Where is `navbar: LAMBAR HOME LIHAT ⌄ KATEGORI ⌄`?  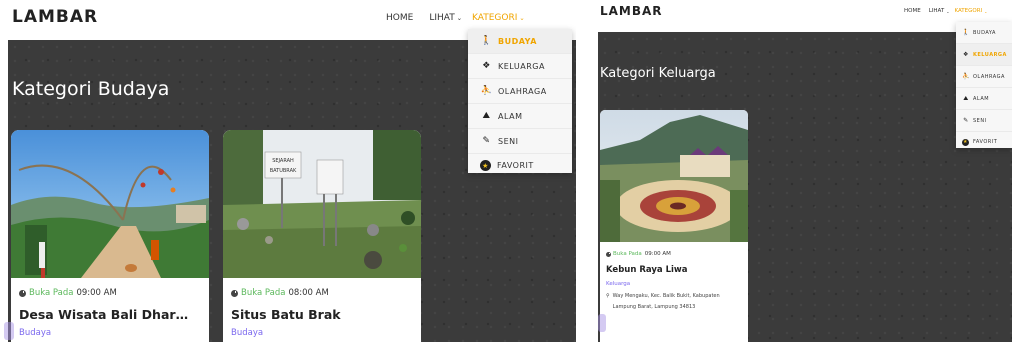 navbar: LAMBAR HOME LIHAT ⌄ KATEGORI ⌄ is located at coordinates (803, 16).